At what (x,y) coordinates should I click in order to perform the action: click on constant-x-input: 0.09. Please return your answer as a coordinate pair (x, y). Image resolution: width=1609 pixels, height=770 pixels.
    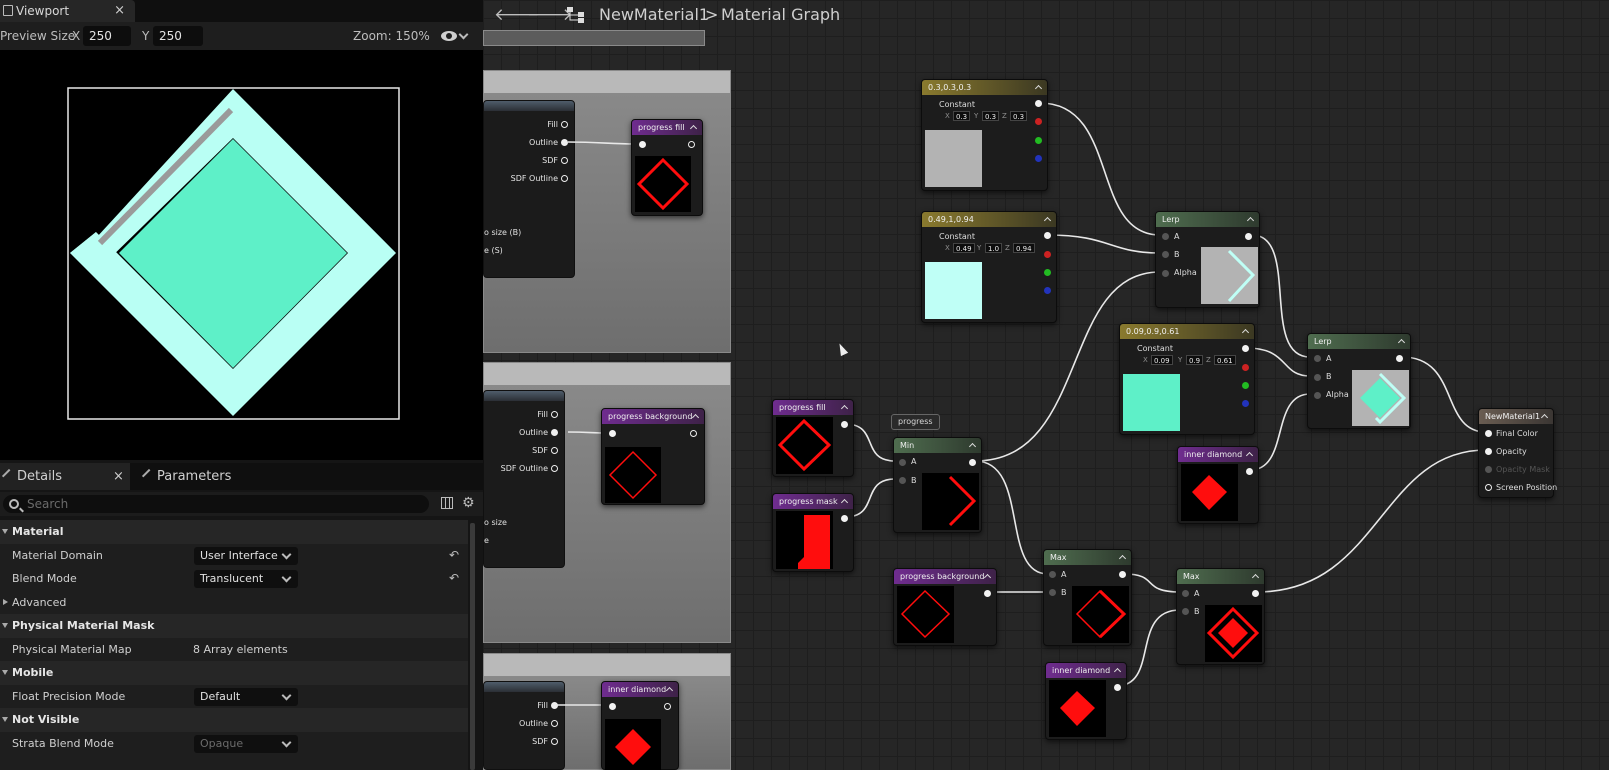
    Looking at the image, I should click on (1162, 360).